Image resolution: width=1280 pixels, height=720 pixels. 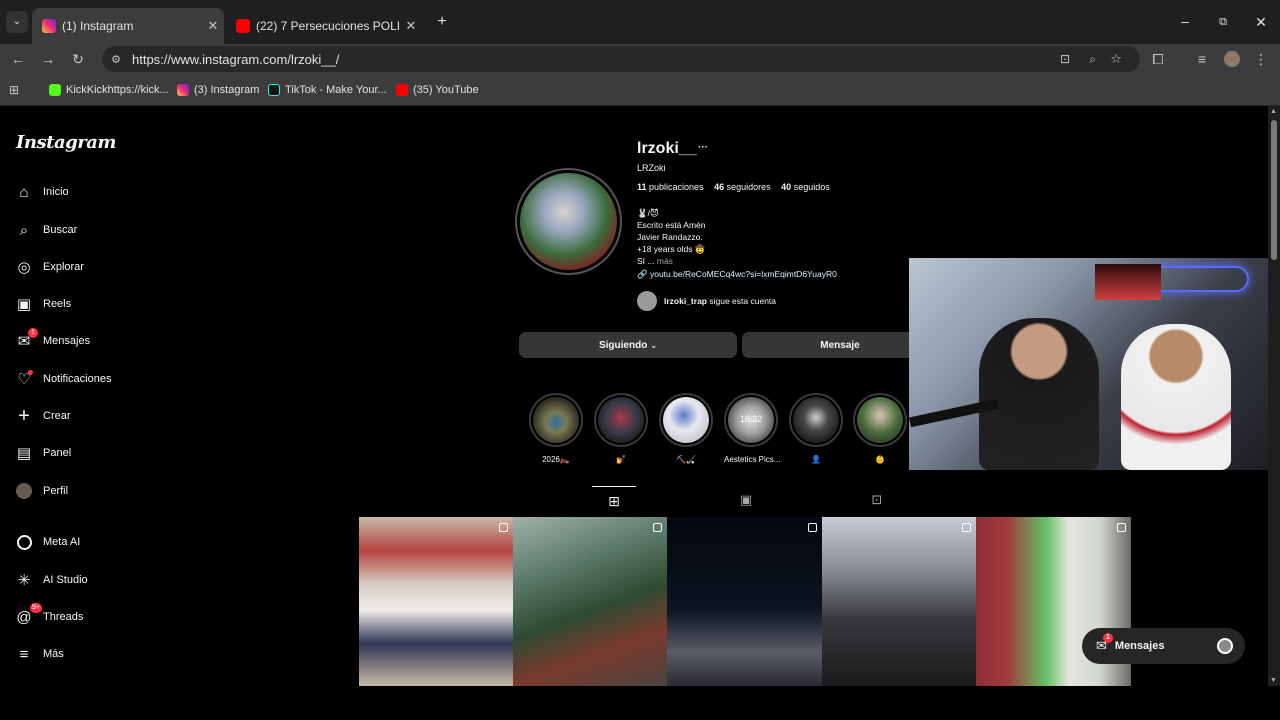 What do you see at coordinates (647, 301) in the screenshot?
I see `follower-avatar` at bounding box center [647, 301].